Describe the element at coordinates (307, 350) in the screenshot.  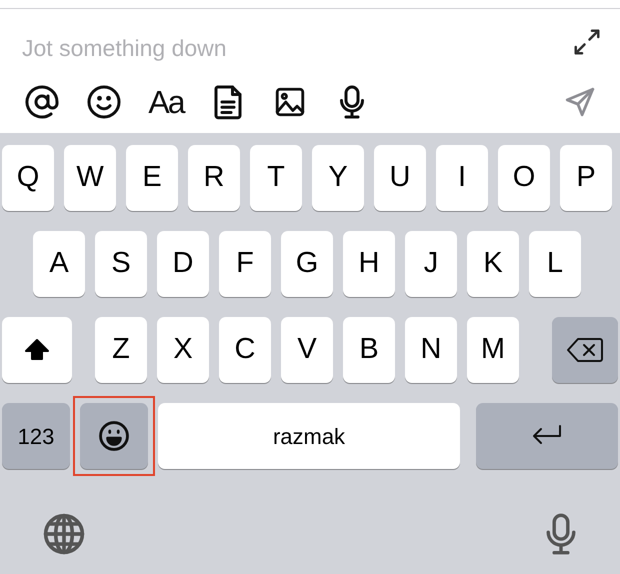
I see `letter-key: V` at that location.